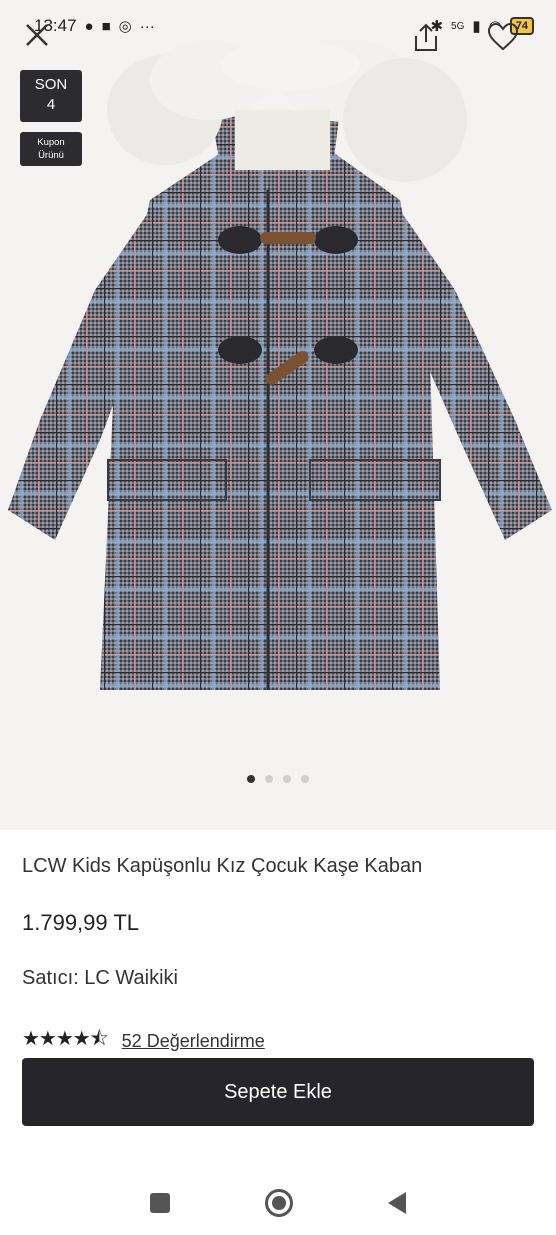 The image size is (556, 1235). I want to click on product-price: 1.799,99 TL, so click(81, 922).